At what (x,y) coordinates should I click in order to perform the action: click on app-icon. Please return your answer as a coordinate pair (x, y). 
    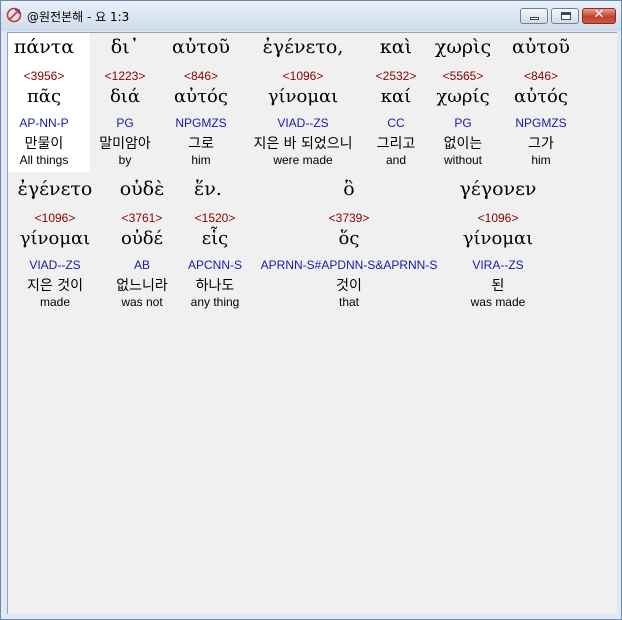
    Looking at the image, I should click on (14, 15).